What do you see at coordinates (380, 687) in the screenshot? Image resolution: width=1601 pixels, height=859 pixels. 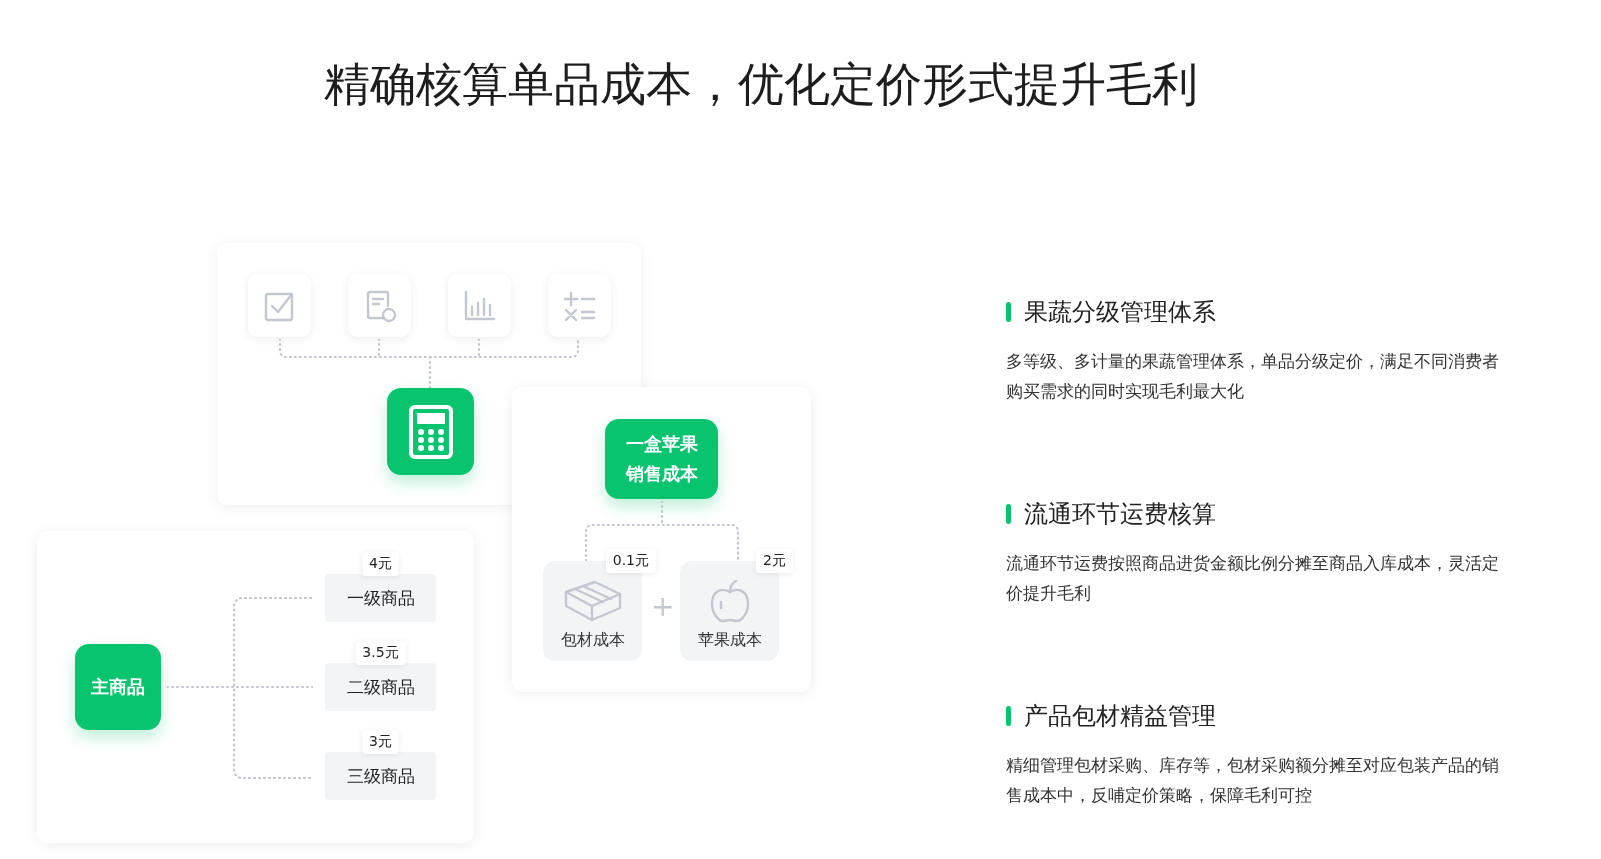 I see `grade-item: 二级商品` at bounding box center [380, 687].